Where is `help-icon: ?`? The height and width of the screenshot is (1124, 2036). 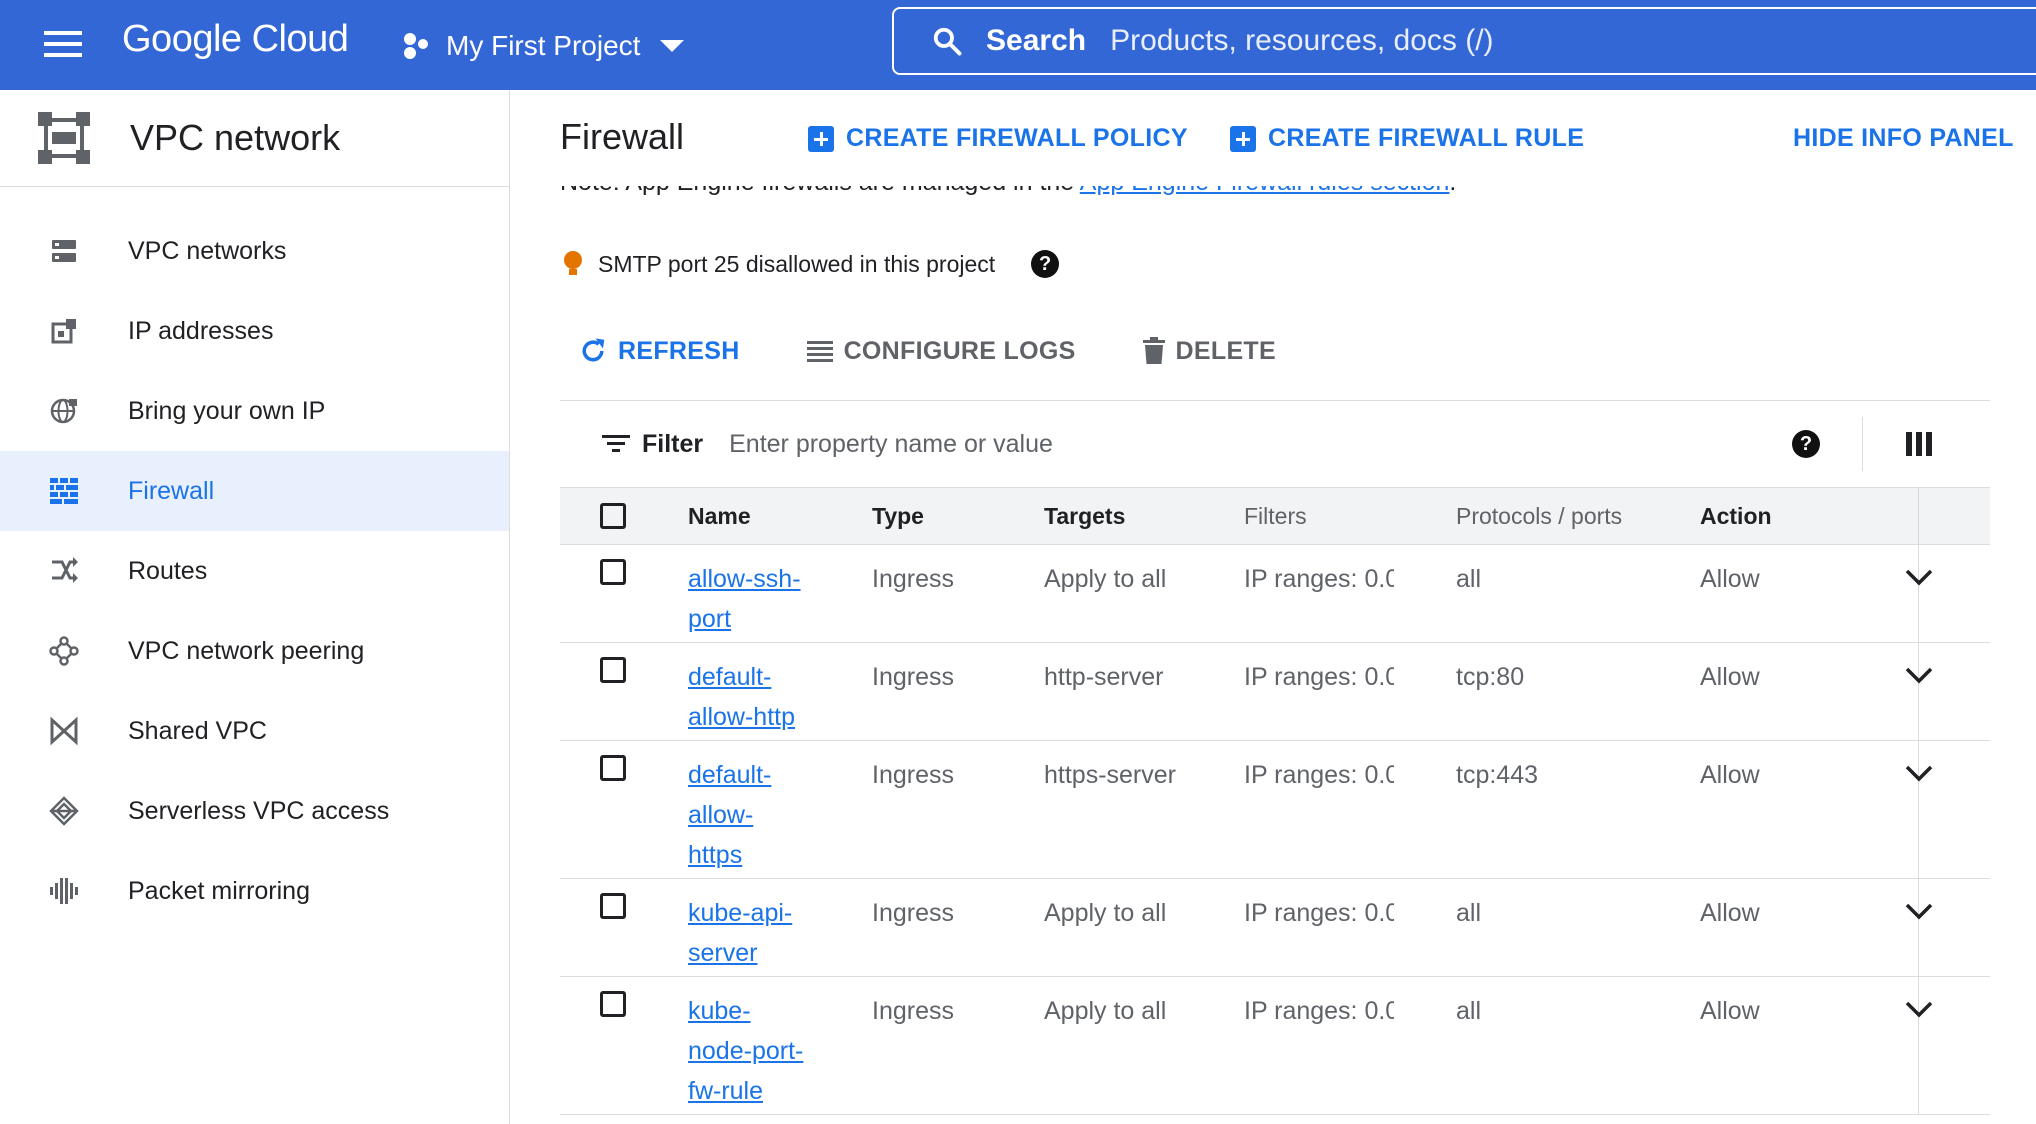
help-icon: ? is located at coordinates (1045, 264).